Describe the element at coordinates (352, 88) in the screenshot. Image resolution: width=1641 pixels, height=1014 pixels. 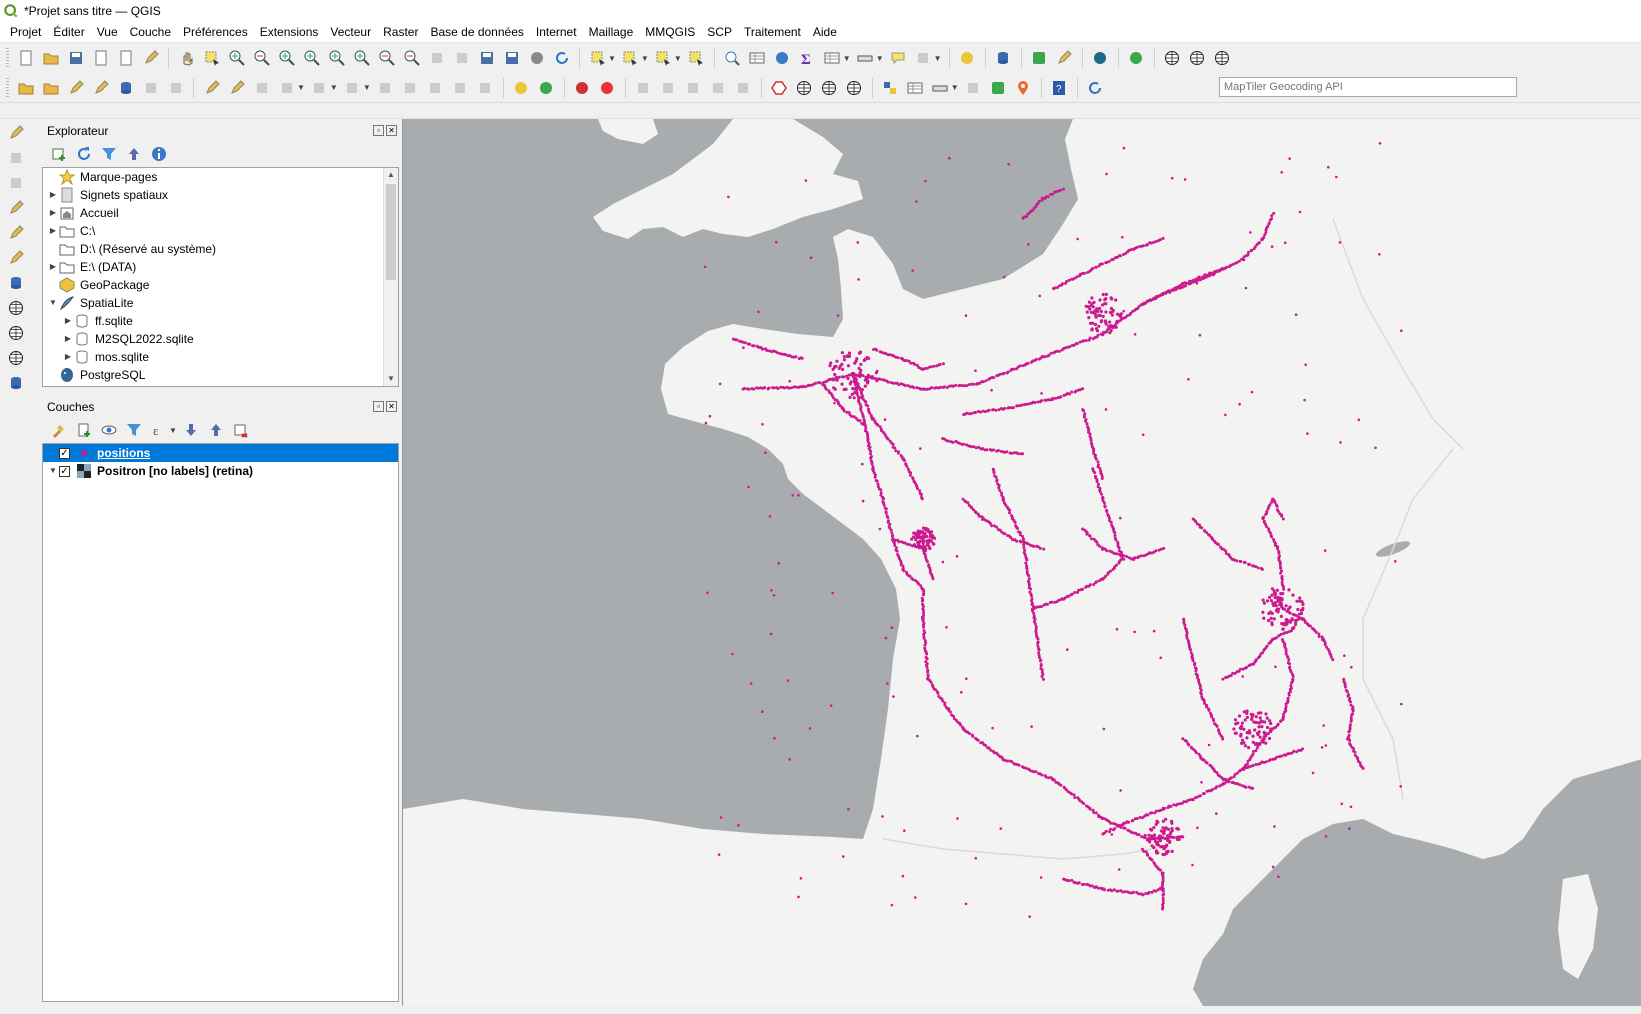
I see `delete-feature-button` at that location.